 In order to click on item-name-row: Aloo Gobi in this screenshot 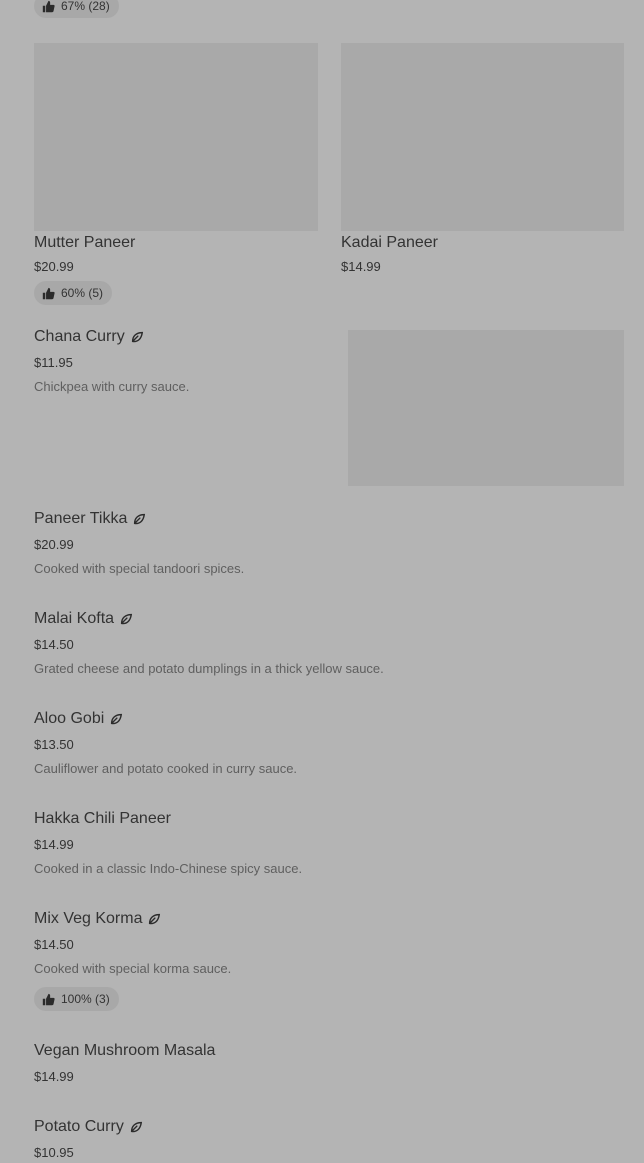, I will do `click(78, 719)`.